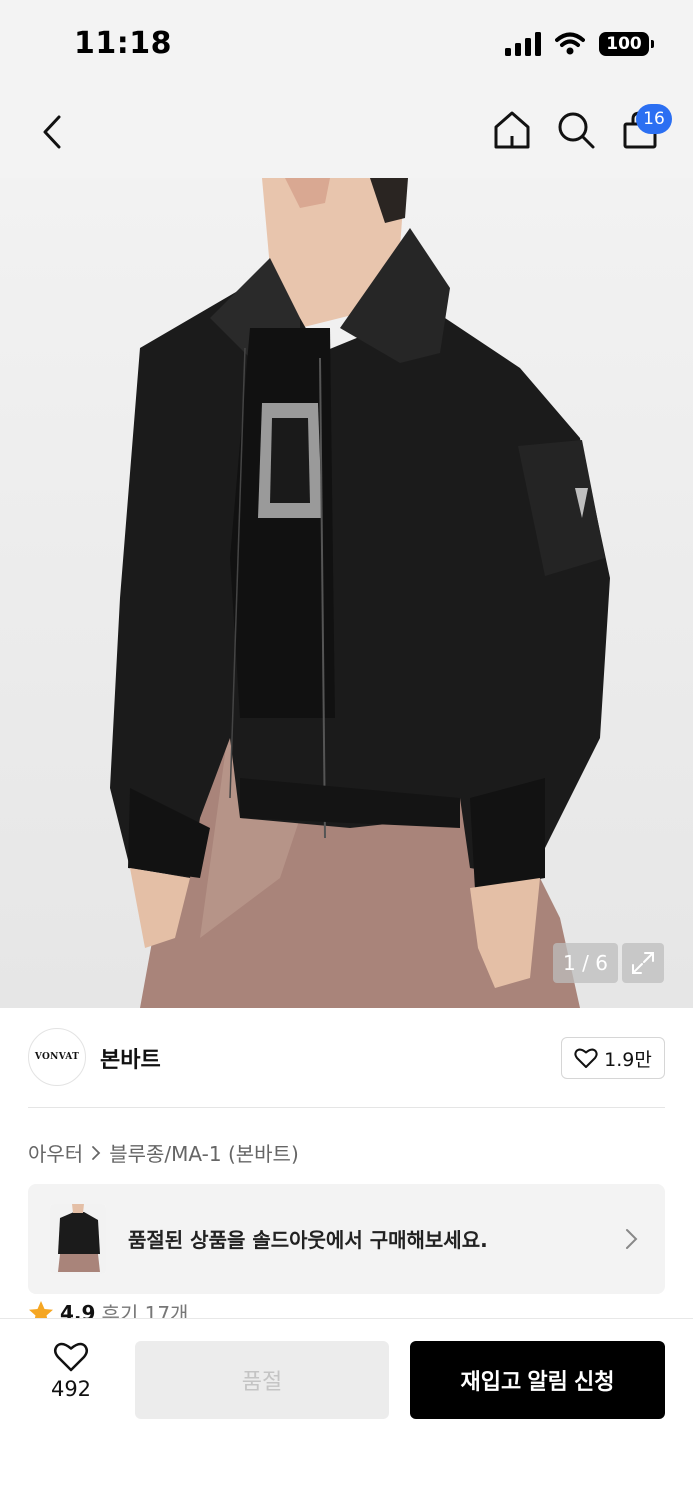 This screenshot has width=693, height=1500. What do you see at coordinates (130, 1058) in the screenshot?
I see `brand-name: 본바트` at bounding box center [130, 1058].